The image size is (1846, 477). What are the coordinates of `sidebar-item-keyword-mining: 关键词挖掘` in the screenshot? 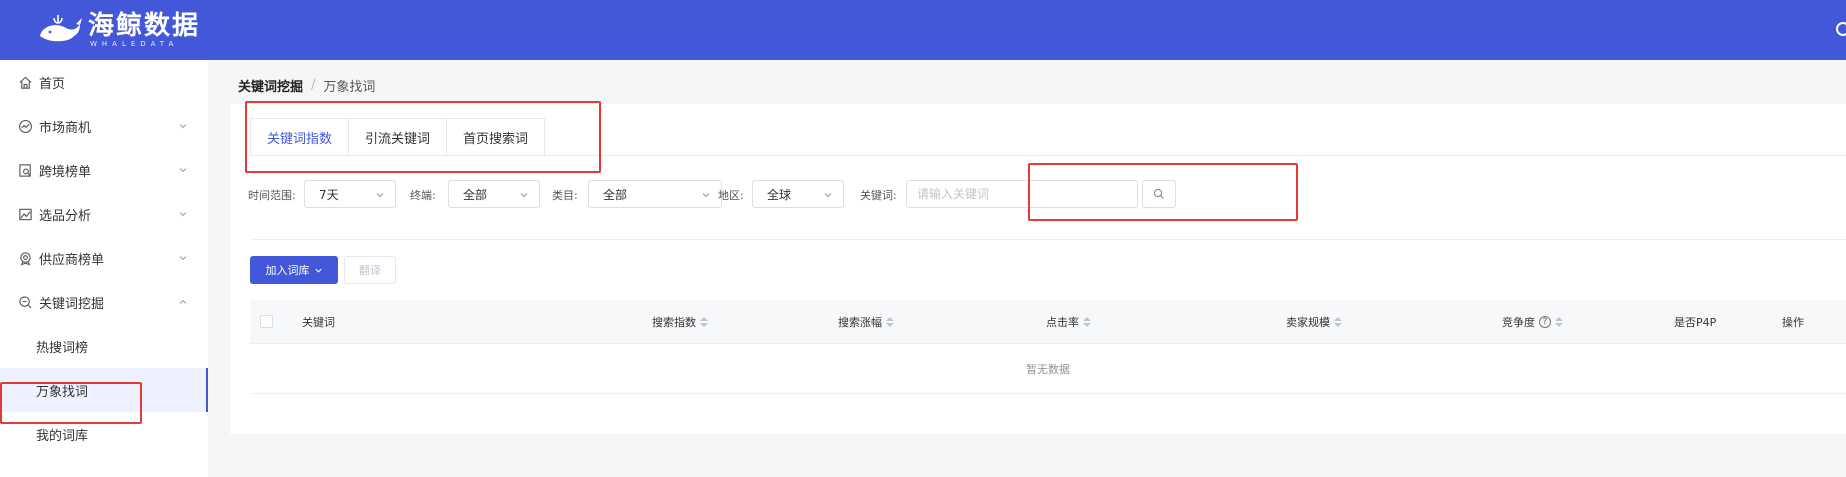 It's located at (104, 302).